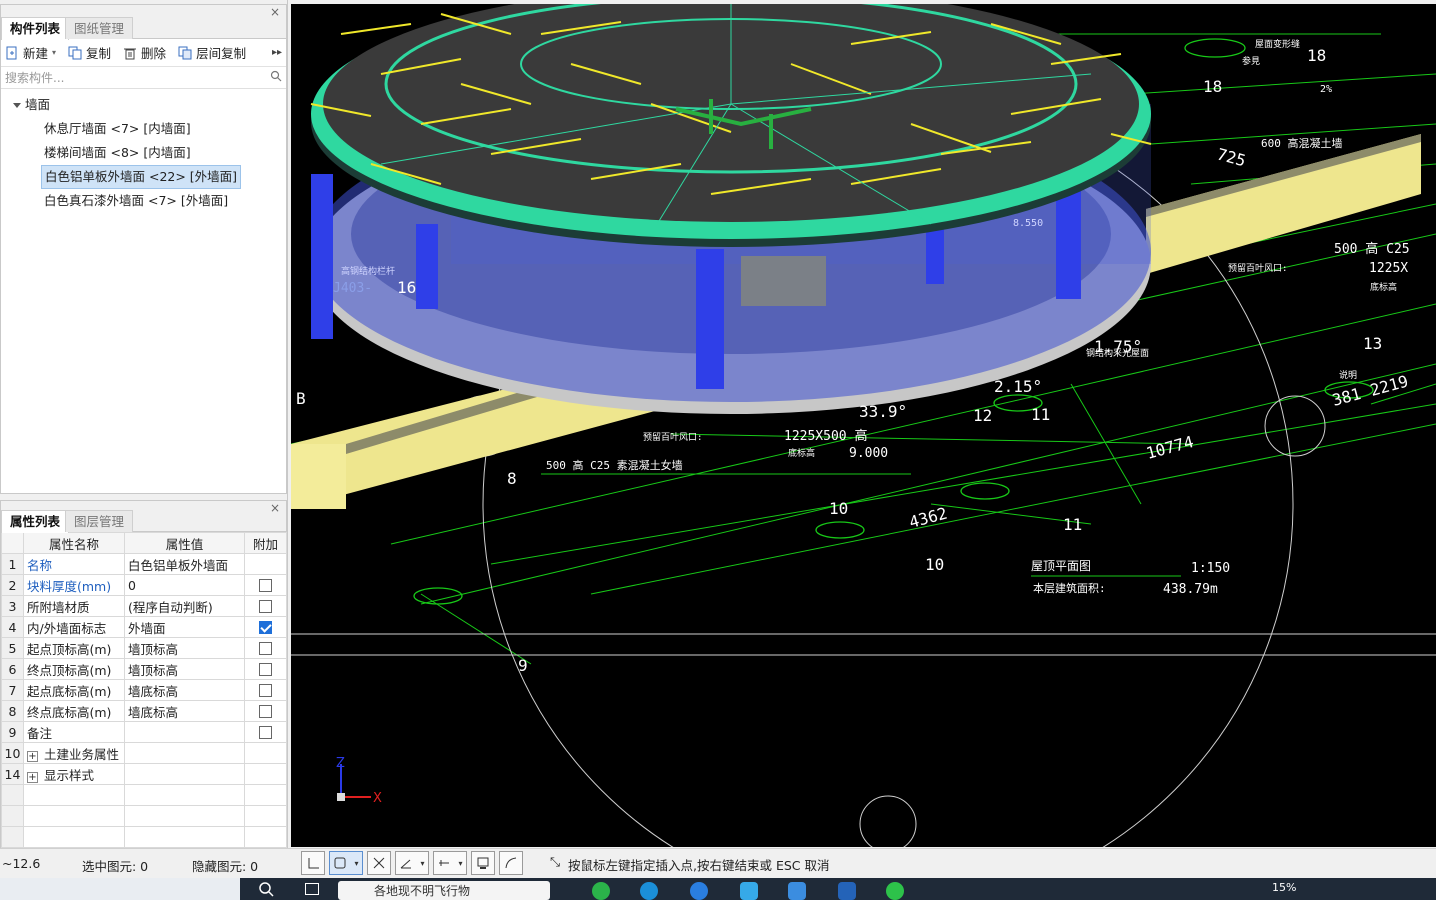 The height and width of the screenshot is (900, 1436). I want to click on offset-icon: ▾, so click(450, 863).